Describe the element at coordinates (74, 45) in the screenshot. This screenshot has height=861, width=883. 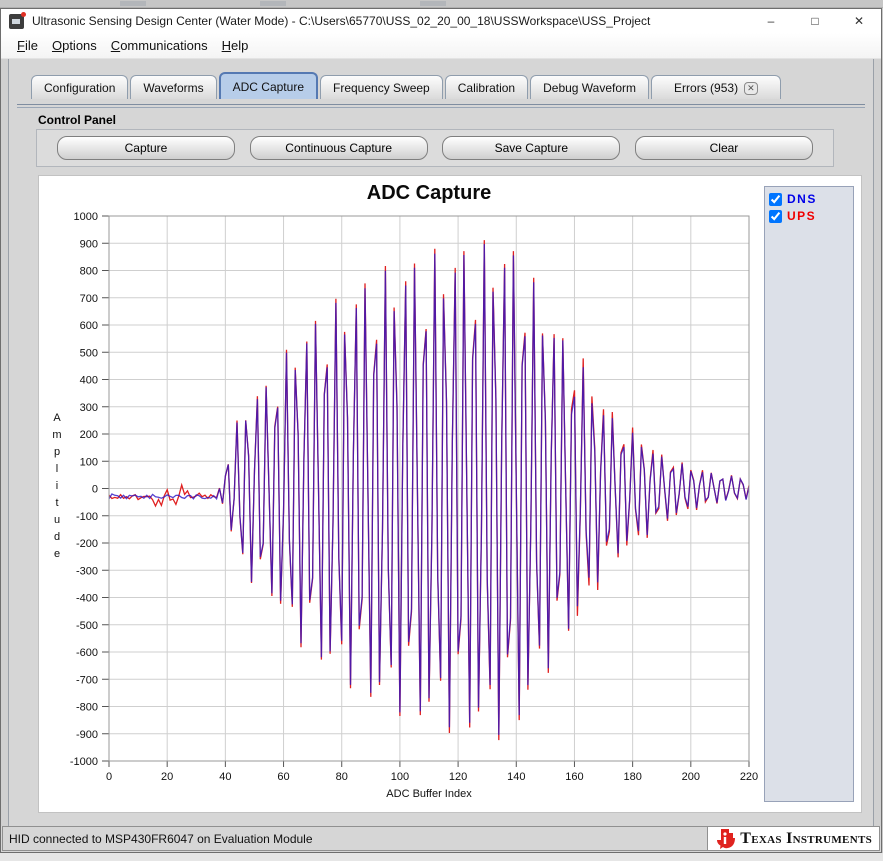
I see `menu-options: Options` at that location.